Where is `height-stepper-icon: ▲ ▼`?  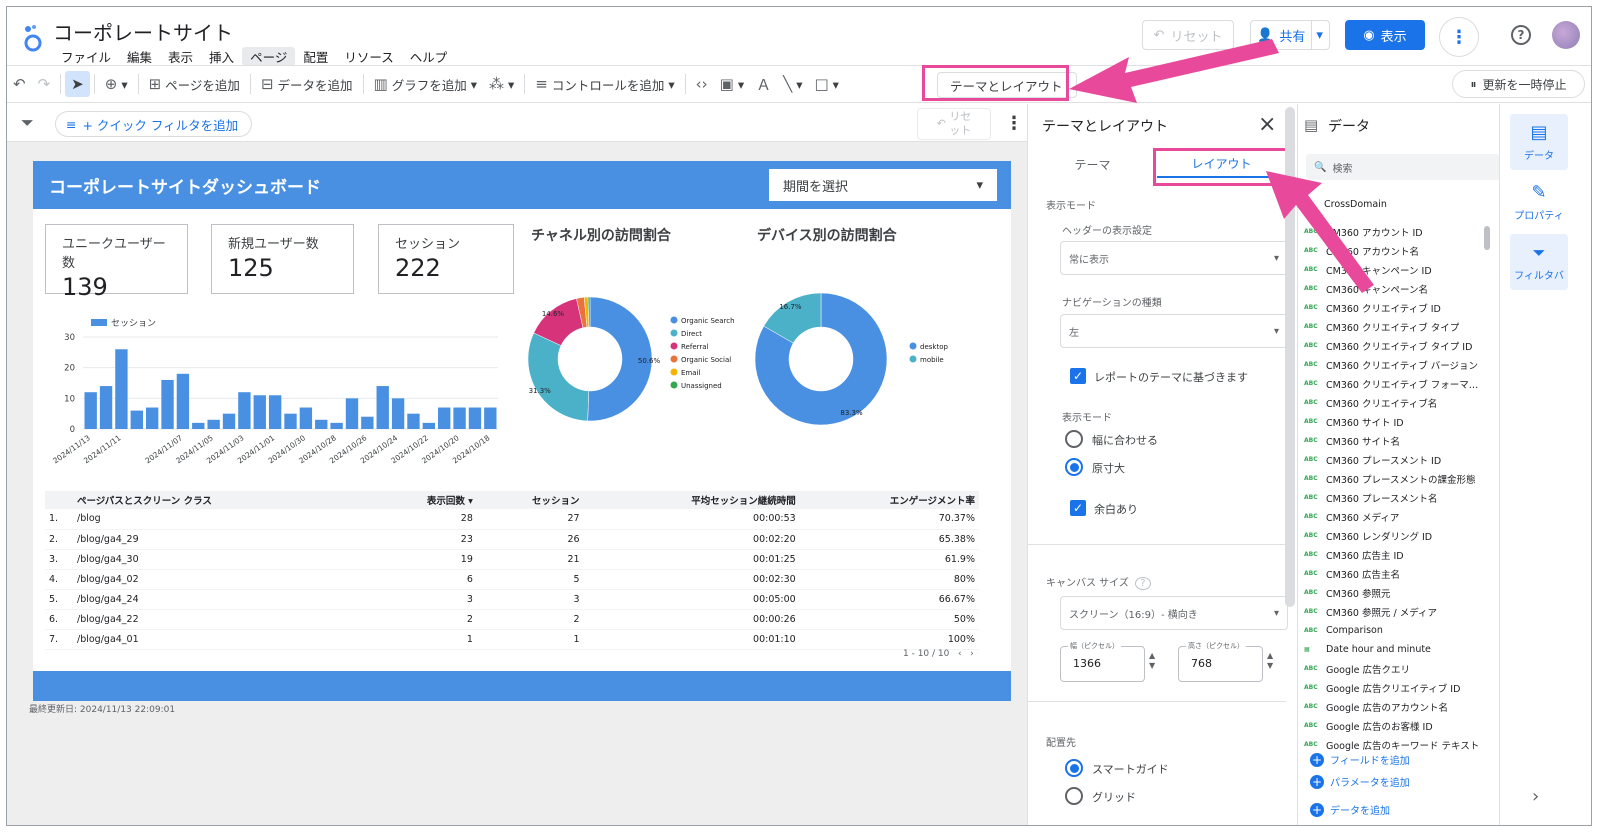 height-stepper-icon: ▲ ▼ is located at coordinates (1270, 661).